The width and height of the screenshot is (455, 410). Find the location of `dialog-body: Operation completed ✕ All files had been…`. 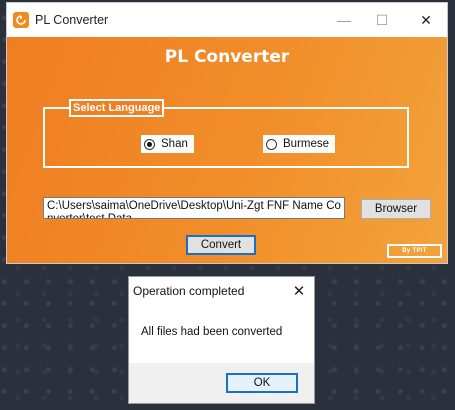

dialog-body: Operation completed ✕ All files had been… is located at coordinates (221, 320).